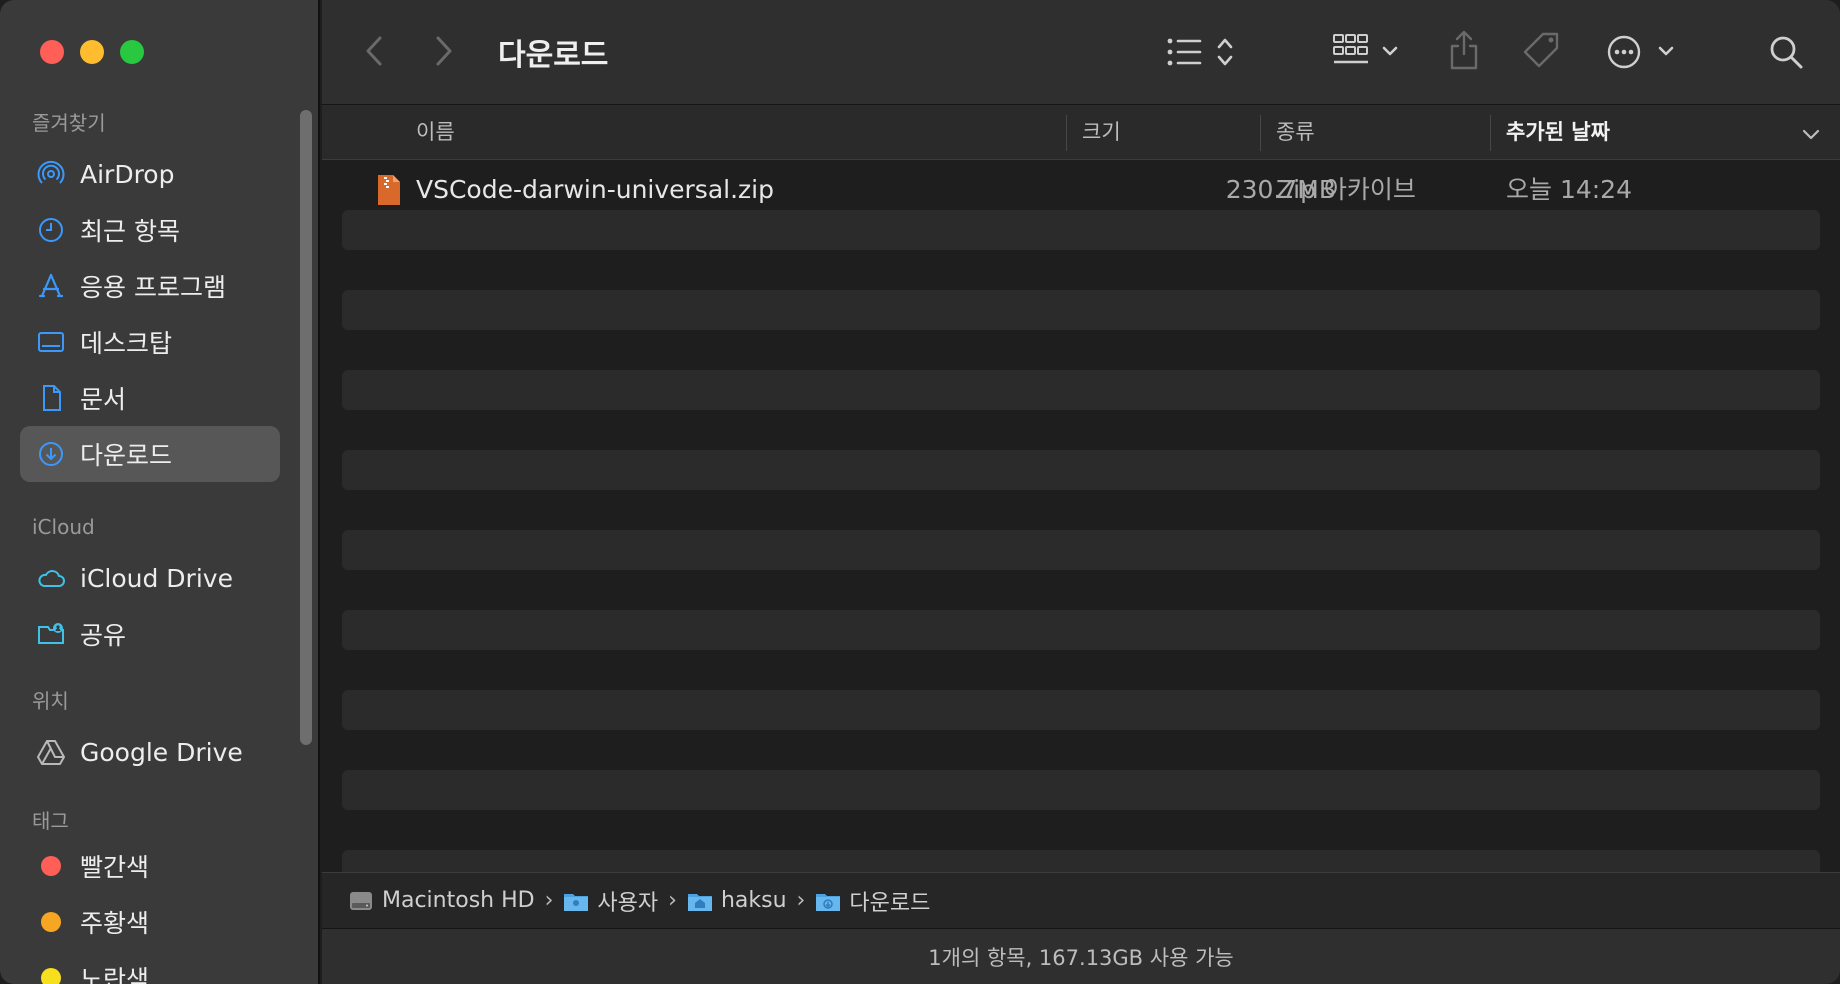  Describe the element at coordinates (51, 578) in the screenshot. I see `cloud-icon` at that location.